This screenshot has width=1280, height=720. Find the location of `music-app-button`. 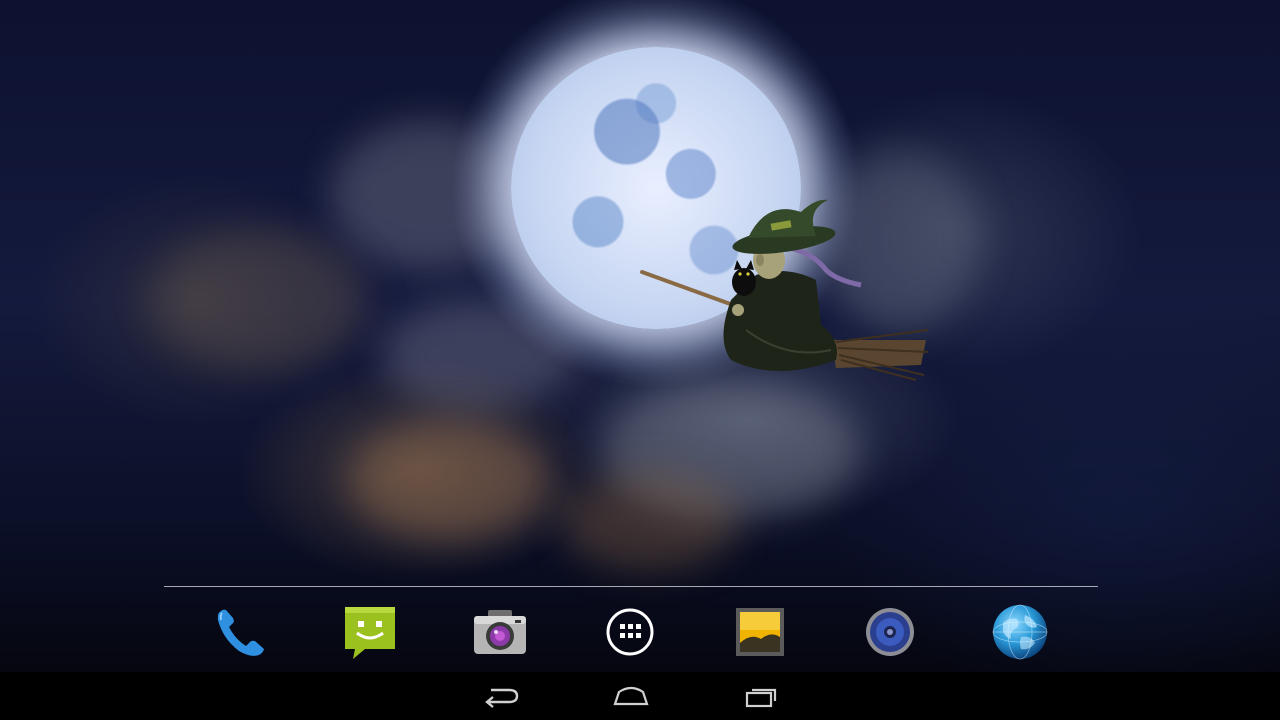

music-app-button is located at coordinates (890, 632).